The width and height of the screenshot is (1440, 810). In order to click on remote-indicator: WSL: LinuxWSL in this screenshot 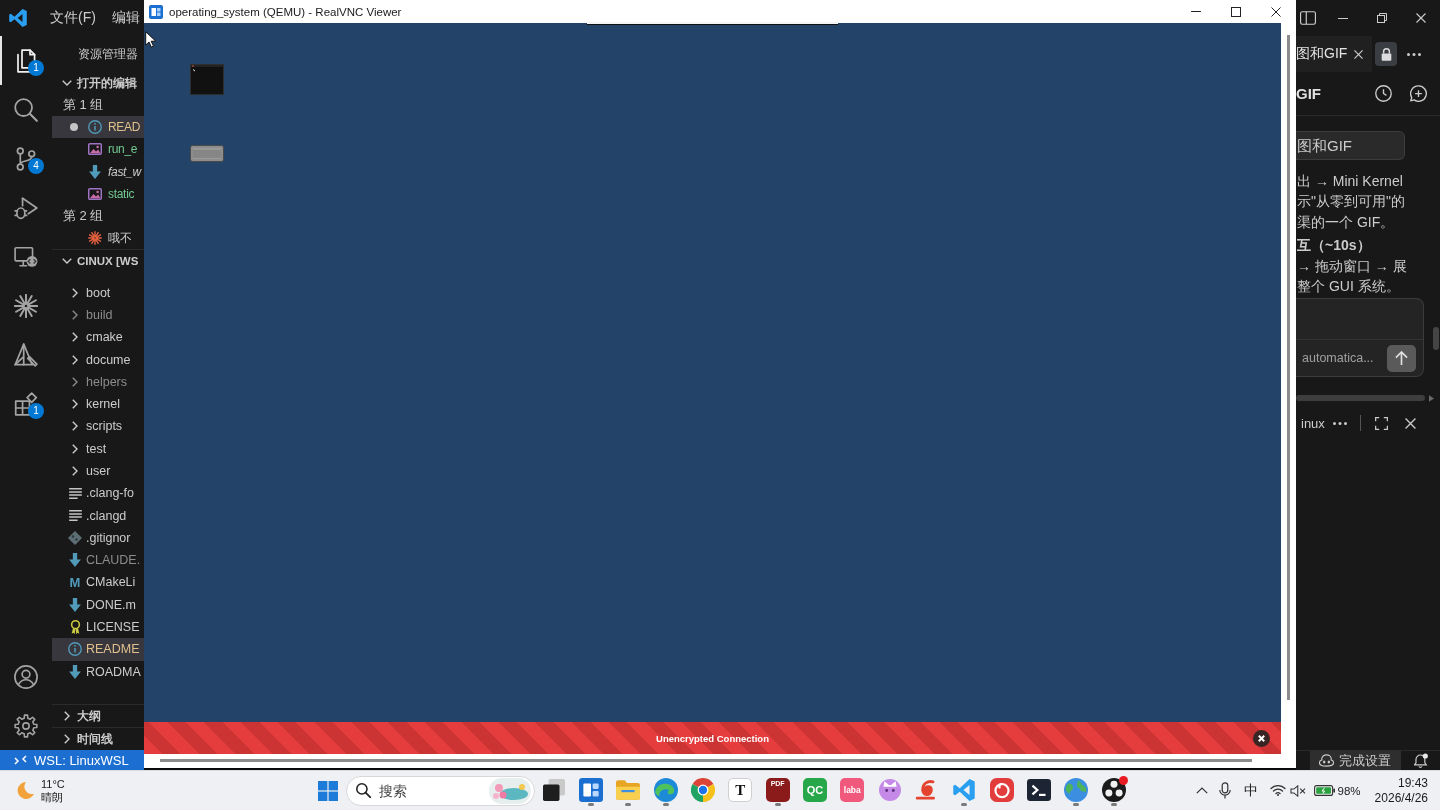, I will do `click(72, 760)`.